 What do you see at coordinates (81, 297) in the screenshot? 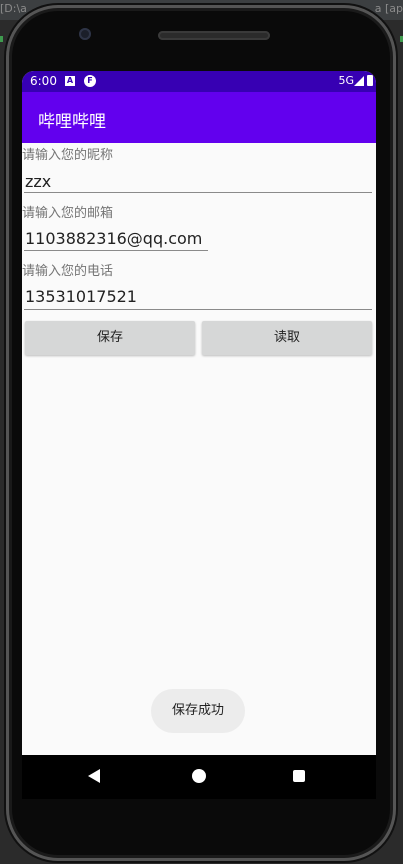
I see `phone-input: 13531017521` at bounding box center [81, 297].